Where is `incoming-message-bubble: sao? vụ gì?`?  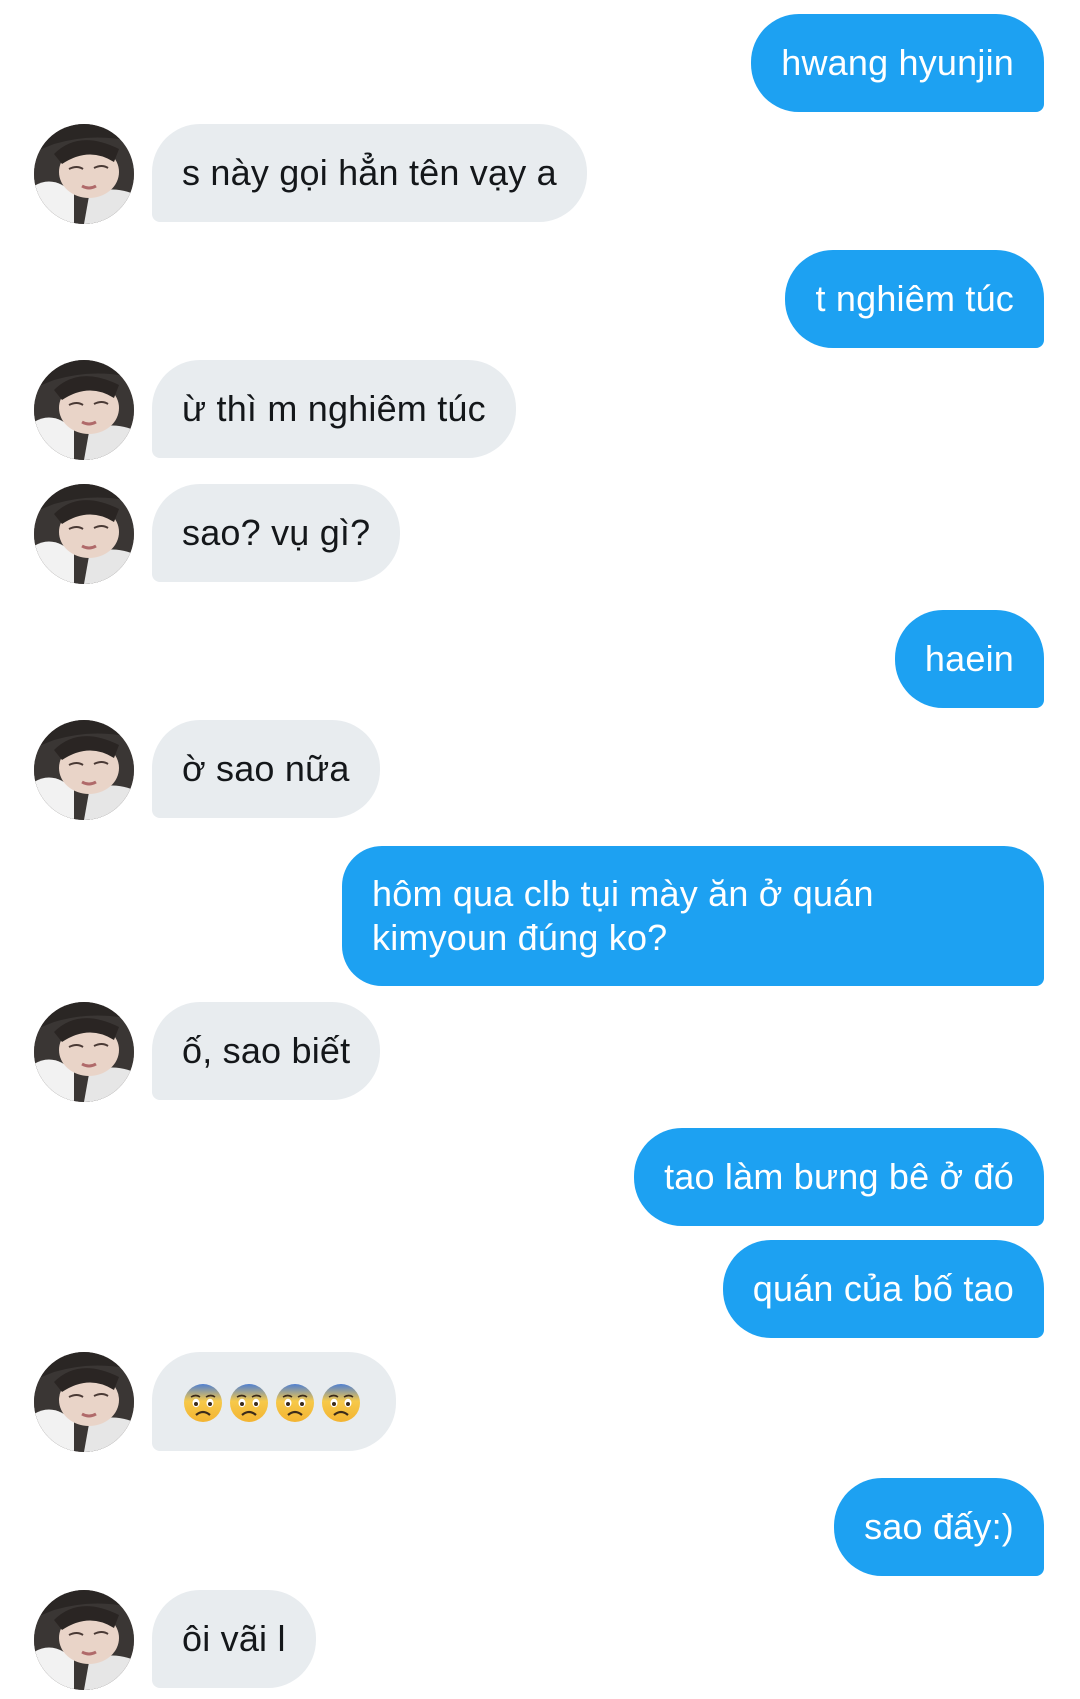
incoming-message-bubble: sao? vụ gì? is located at coordinates (276, 533).